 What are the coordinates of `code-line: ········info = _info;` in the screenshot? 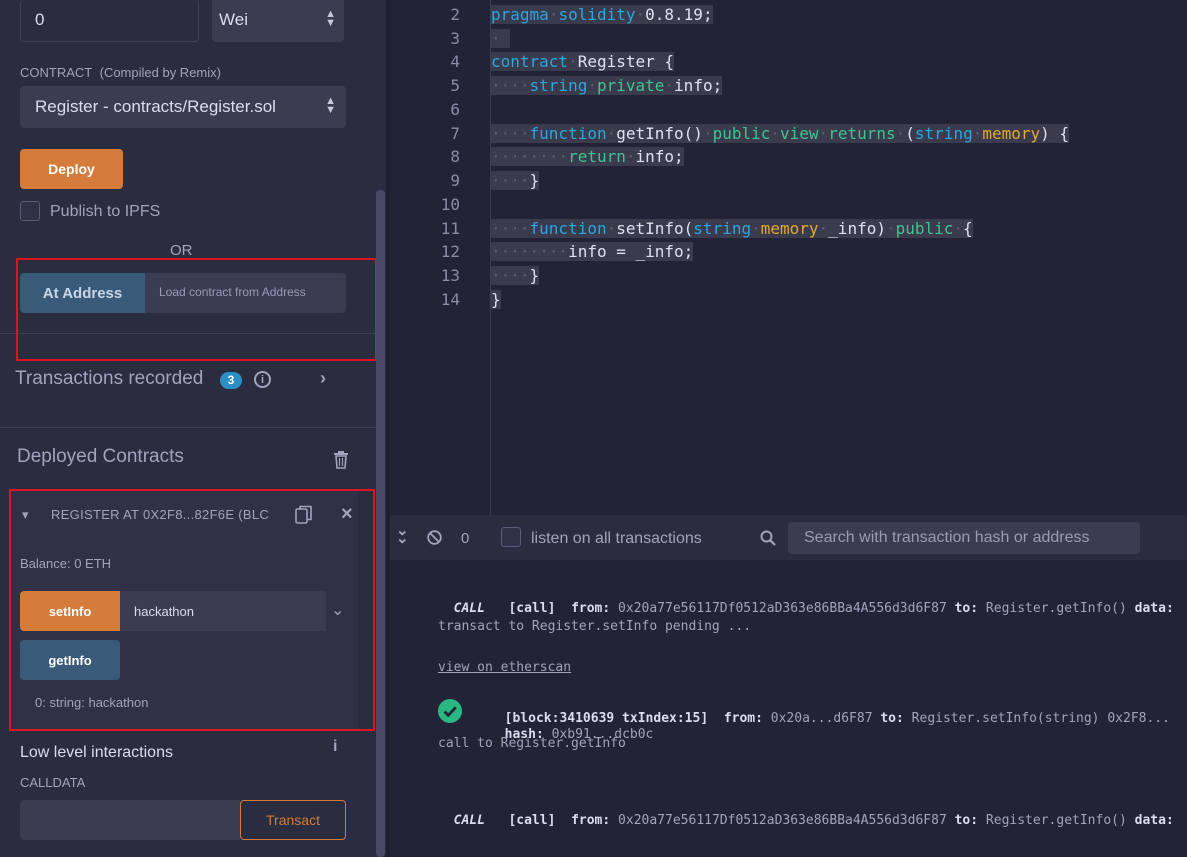 It's located at (592, 251).